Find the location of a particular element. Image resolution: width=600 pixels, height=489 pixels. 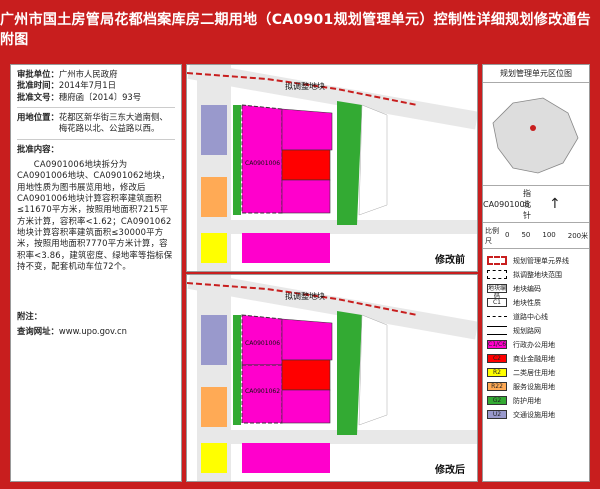

unit-label: 审批单位： is located at coordinates (38, 74).